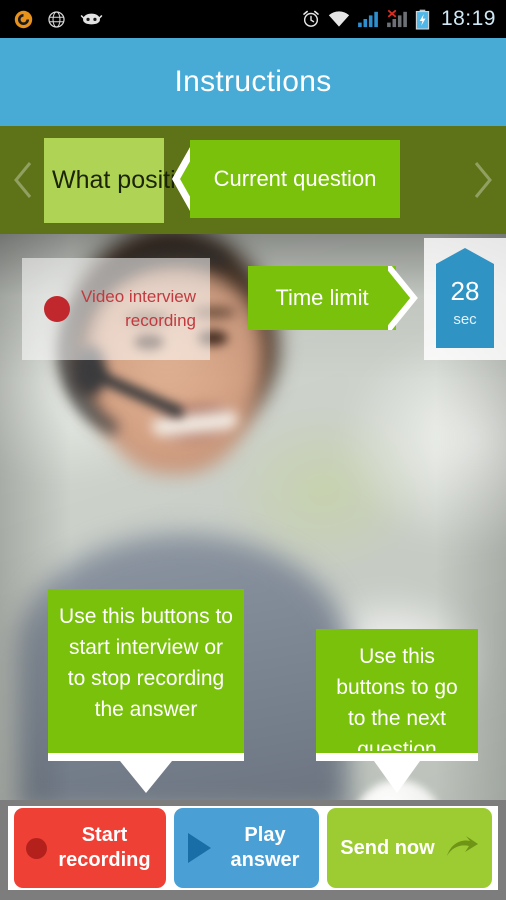 Image resolution: width=506 pixels, height=900 pixels. I want to click on play-answer-button: Play answer, so click(246, 848).